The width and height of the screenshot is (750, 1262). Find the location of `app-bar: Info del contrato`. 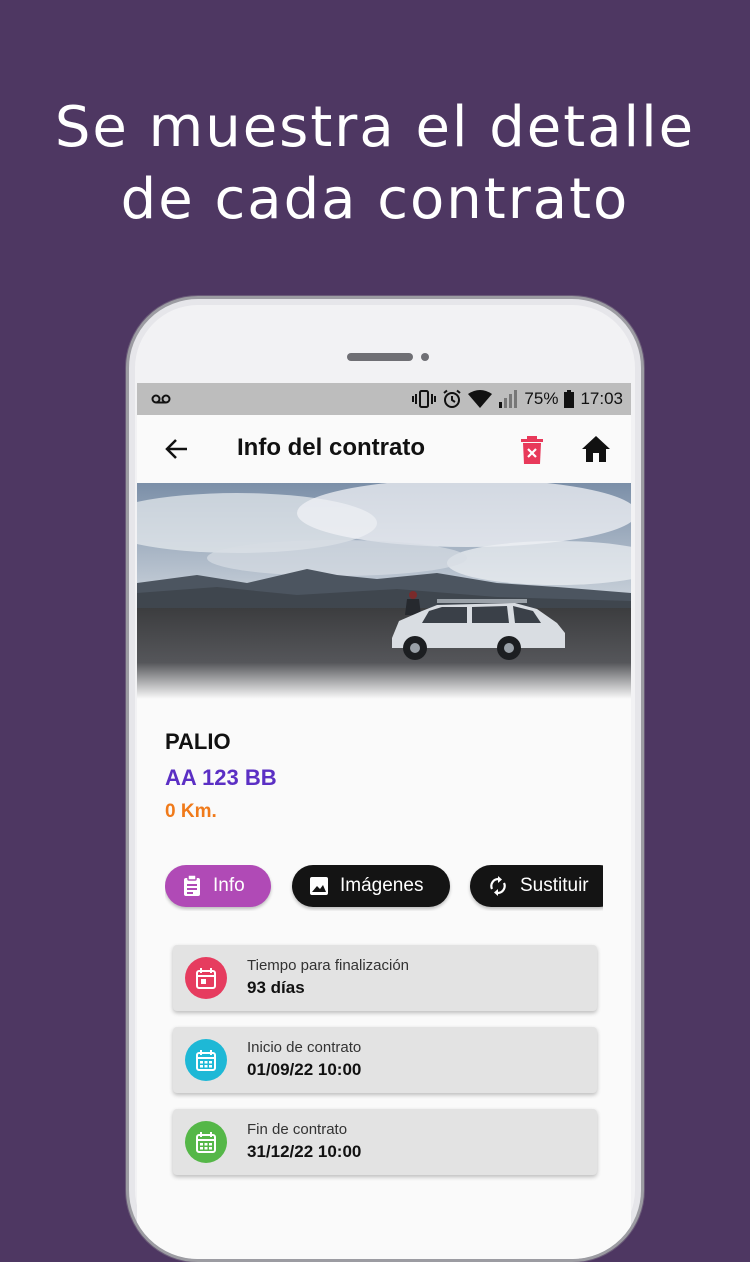

app-bar: Info del contrato is located at coordinates (384, 449).